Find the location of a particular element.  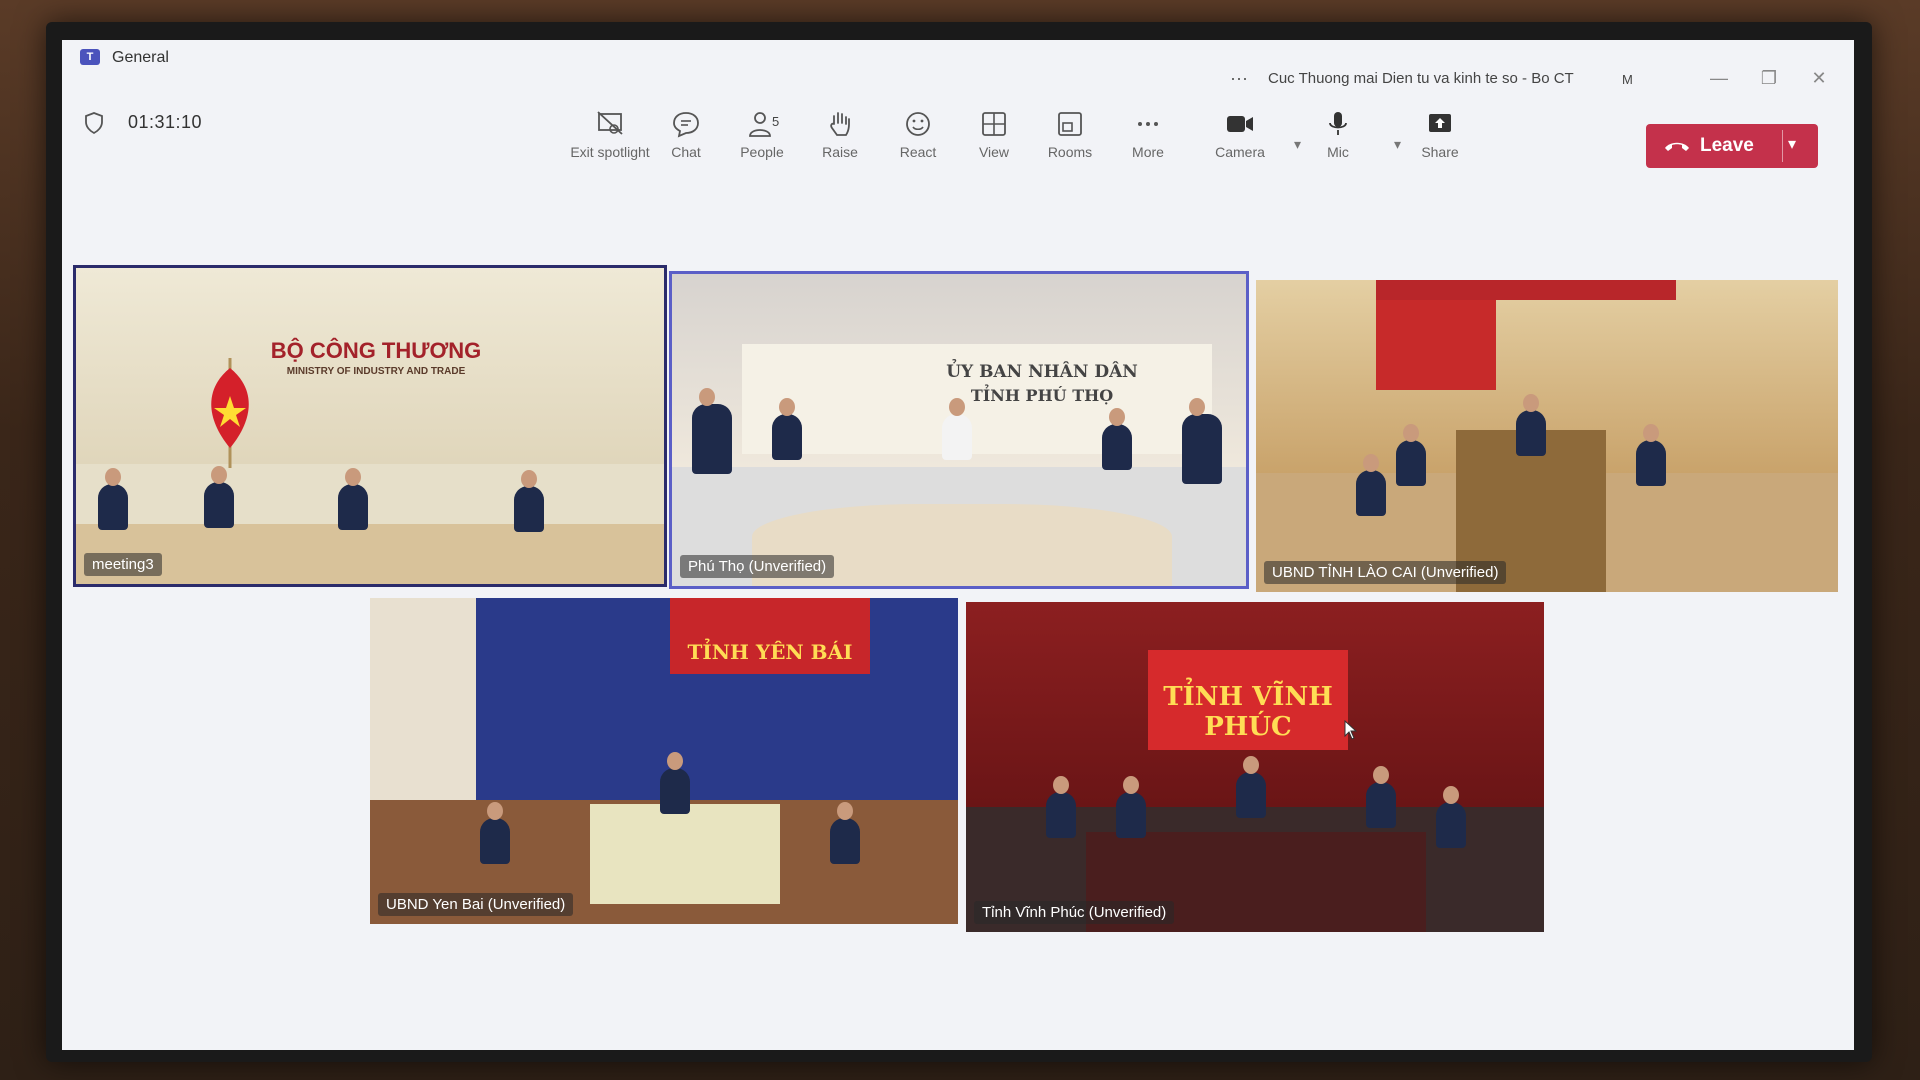

tile-top-banner is located at coordinates (1526, 290).